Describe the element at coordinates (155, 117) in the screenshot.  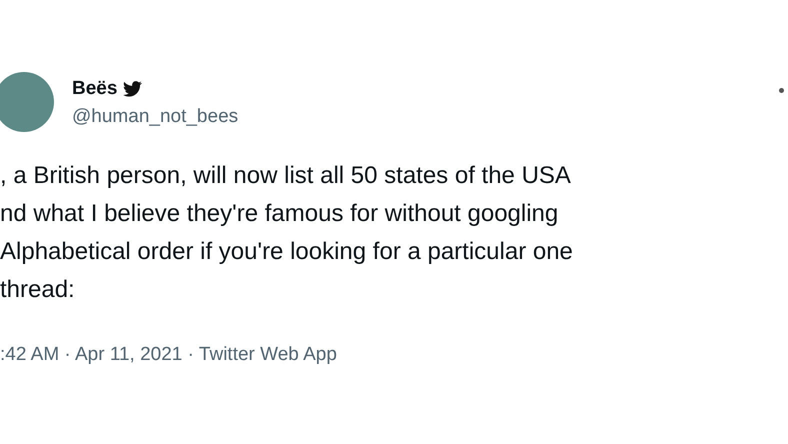
I see `user-handle: @human_not_bees` at that location.